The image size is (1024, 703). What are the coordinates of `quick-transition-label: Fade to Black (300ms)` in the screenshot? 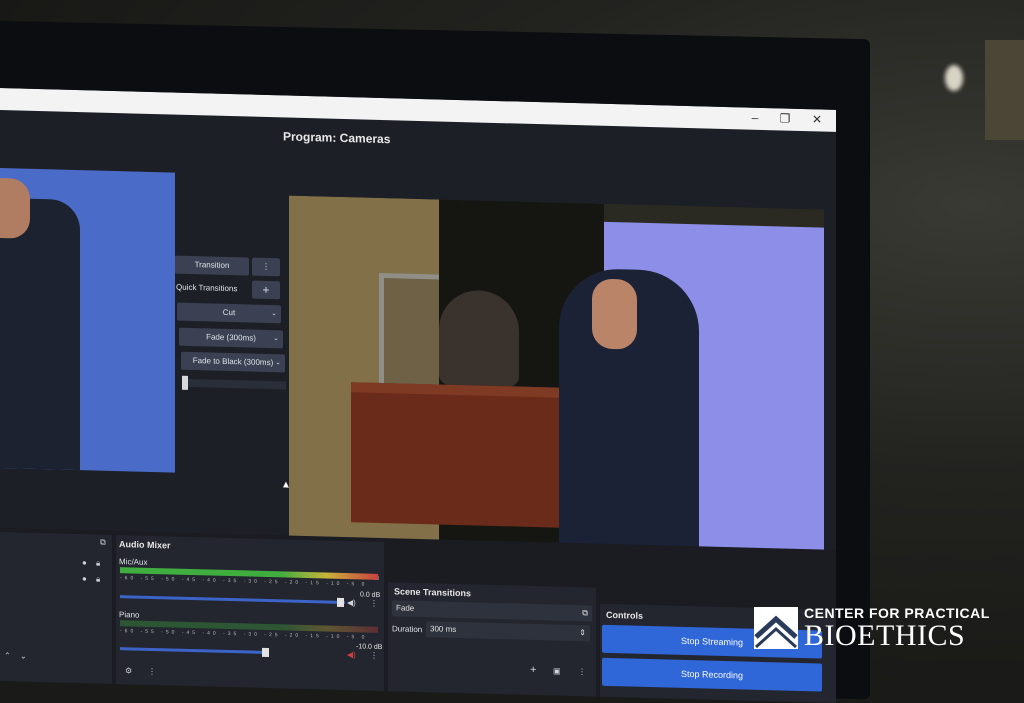 It's located at (233, 362).